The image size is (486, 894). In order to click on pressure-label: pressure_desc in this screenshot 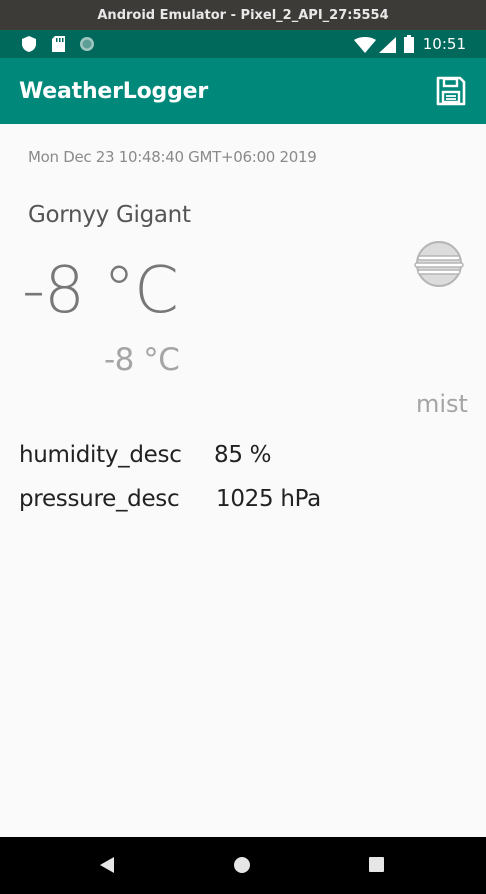, I will do `click(99, 499)`.